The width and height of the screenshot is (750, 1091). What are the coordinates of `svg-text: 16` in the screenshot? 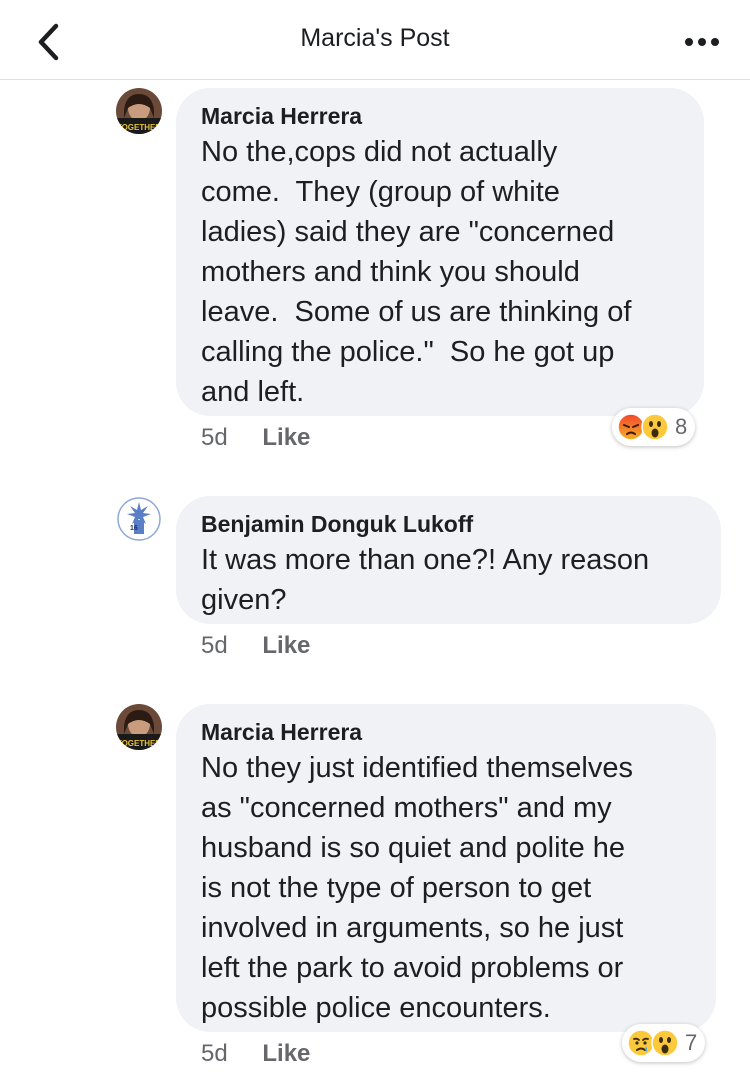 It's located at (134, 528).